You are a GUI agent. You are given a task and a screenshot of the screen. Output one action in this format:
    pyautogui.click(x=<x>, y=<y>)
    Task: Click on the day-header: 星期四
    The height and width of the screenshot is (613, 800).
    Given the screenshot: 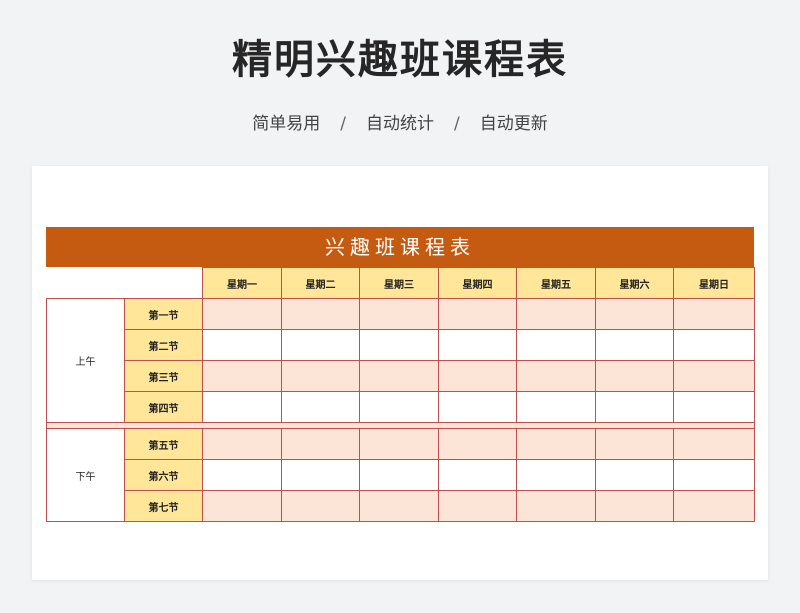 What is the action you would take?
    pyautogui.click(x=477, y=283)
    